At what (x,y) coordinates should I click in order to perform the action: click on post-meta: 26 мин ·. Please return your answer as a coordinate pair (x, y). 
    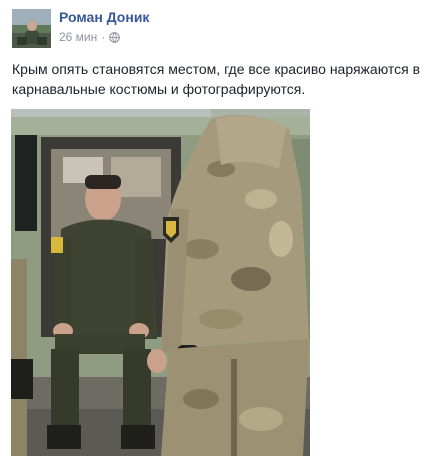
    Looking at the image, I should click on (90, 37).